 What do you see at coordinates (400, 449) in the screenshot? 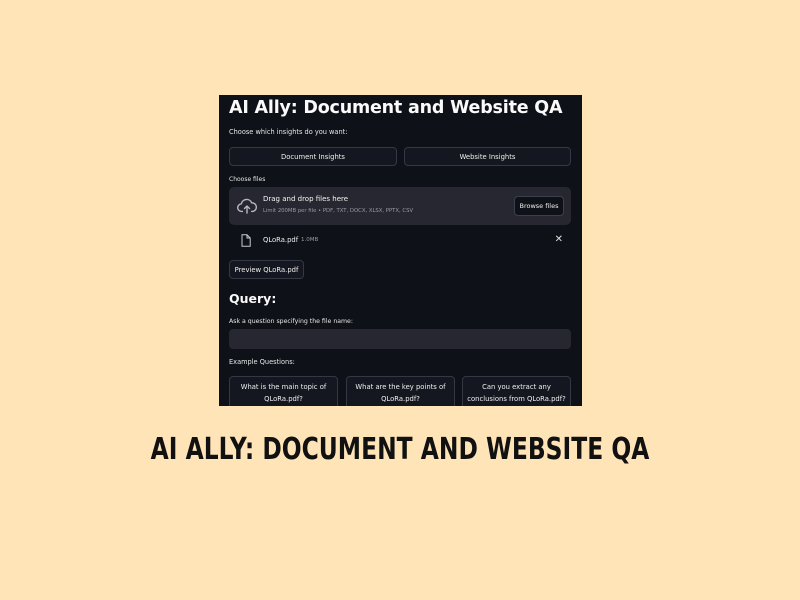
I see `poster-caption: AI Ally: Document and Website QA` at bounding box center [400, 449].